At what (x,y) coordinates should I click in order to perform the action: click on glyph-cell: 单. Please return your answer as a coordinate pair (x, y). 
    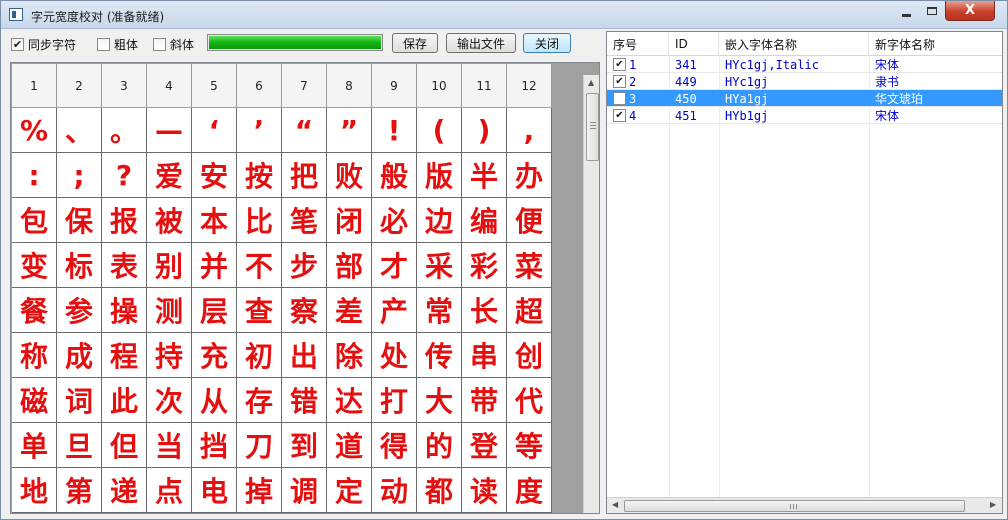
    Looking at the image, I should click on (34, 445).